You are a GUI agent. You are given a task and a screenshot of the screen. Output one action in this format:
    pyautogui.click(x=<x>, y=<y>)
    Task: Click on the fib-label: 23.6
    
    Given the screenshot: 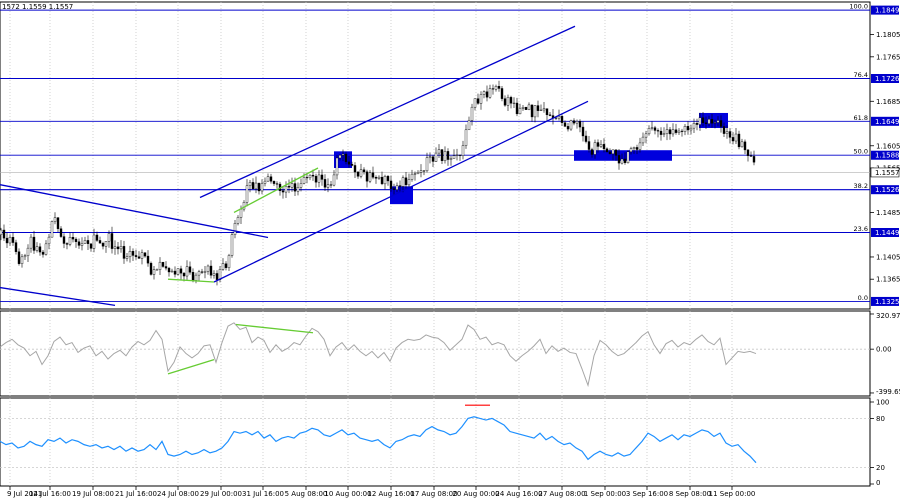 What is the action you would take?
    pyautogui.click(x=861, y=229)
    